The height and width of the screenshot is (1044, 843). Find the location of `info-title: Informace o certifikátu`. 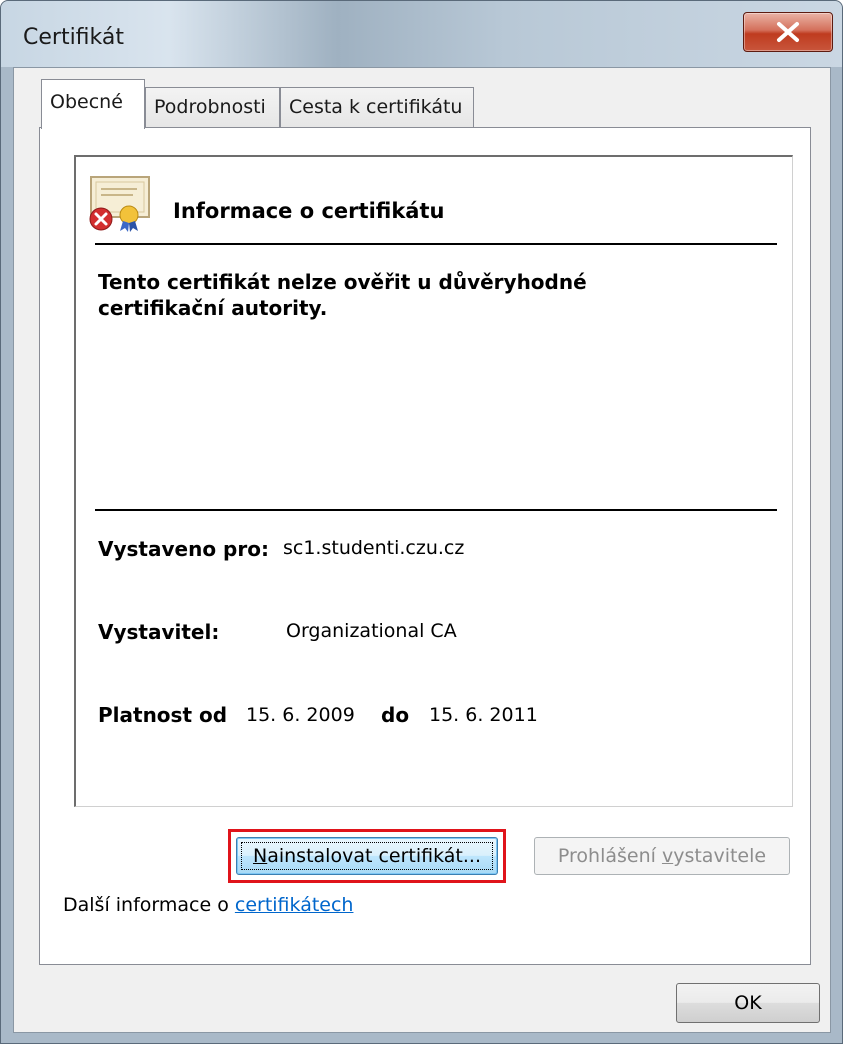

info-title: Informace o certifikátu is located at coordinates (309, 211).